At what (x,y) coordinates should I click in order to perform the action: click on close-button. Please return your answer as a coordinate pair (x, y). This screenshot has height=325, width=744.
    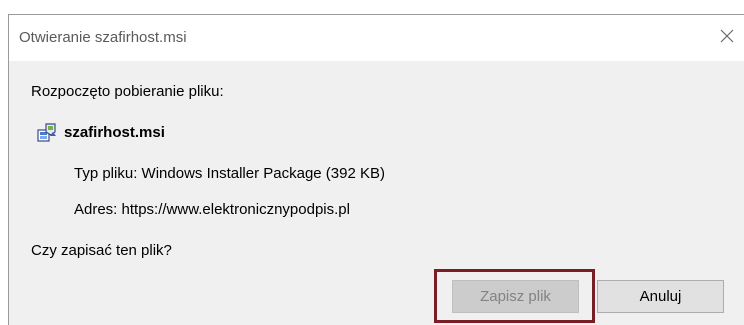
    Looking at the image, I should click on (727, 36).